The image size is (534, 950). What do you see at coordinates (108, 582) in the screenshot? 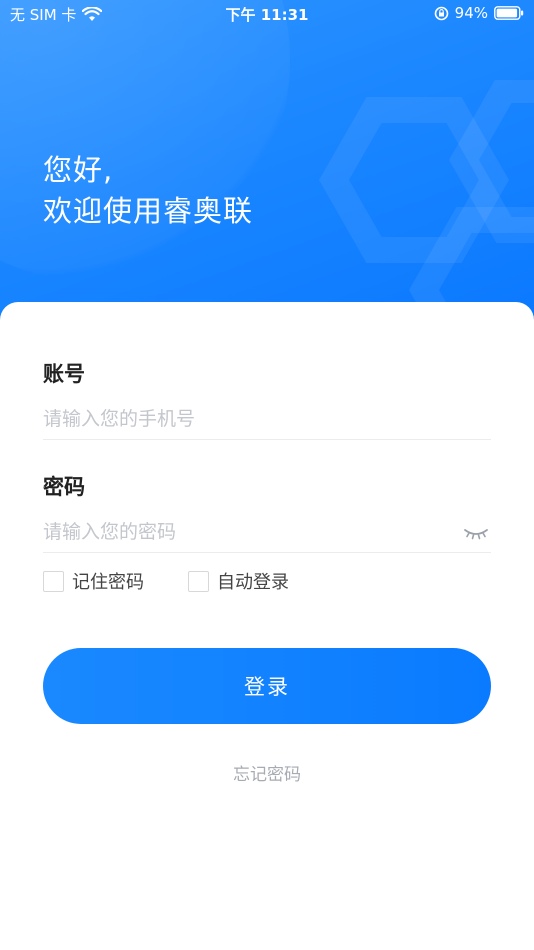
I see `remember-password-label: 记住密码` at bounding box center [108, 582].